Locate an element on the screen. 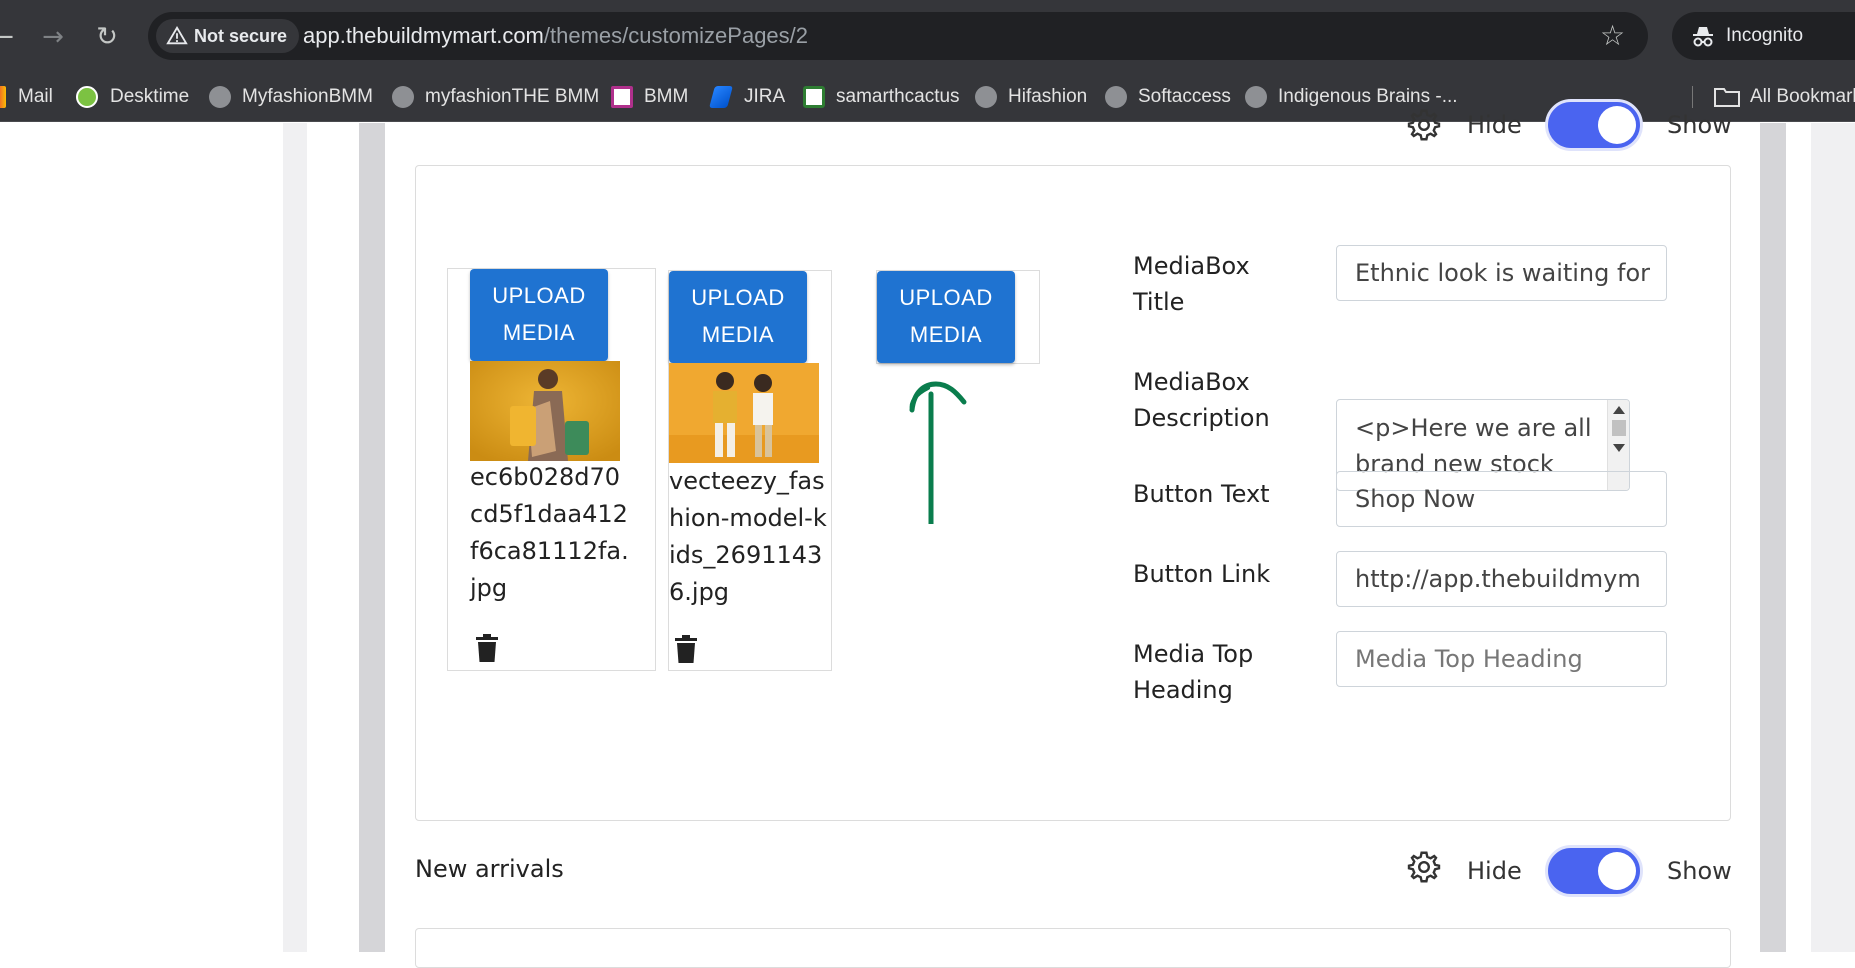 The height and width of the screenshot is (968, 1855). bookmark-mail: Mail is located at coordinates (26, 97).